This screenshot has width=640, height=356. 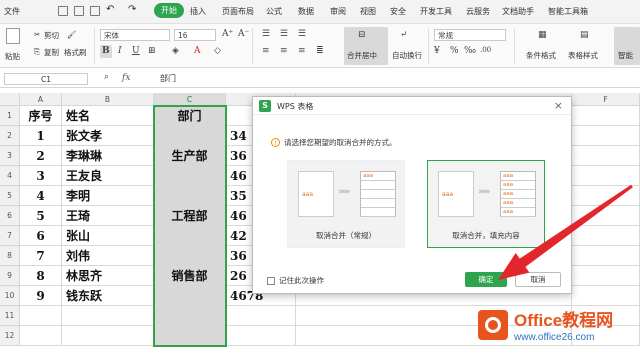 I want to click on format-painter-icon: 🖌, so click(x=72, y=34).